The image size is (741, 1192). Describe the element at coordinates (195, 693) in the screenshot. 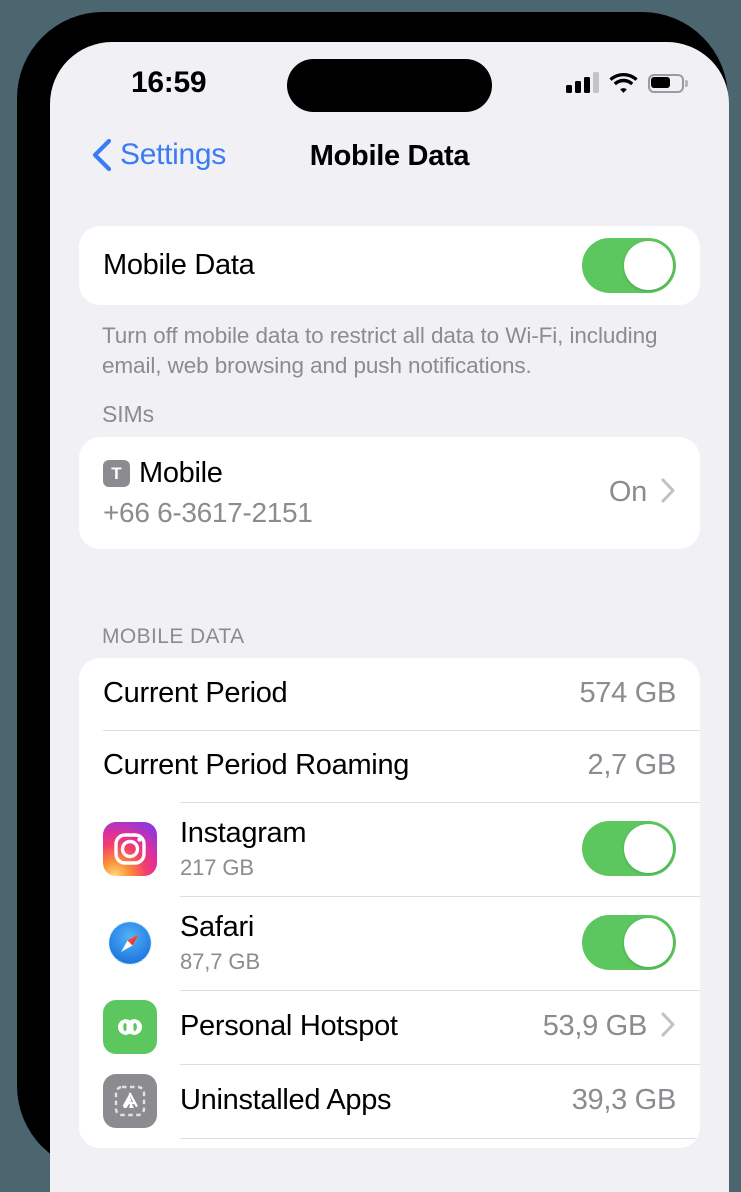

I see `row-label: Current Period` at that location.